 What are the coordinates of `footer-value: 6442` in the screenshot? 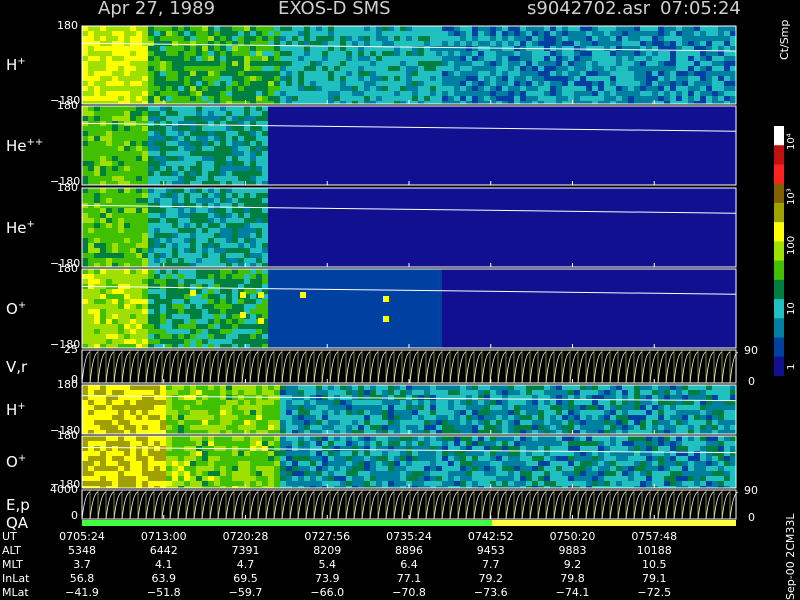 It's located at (163, 550).